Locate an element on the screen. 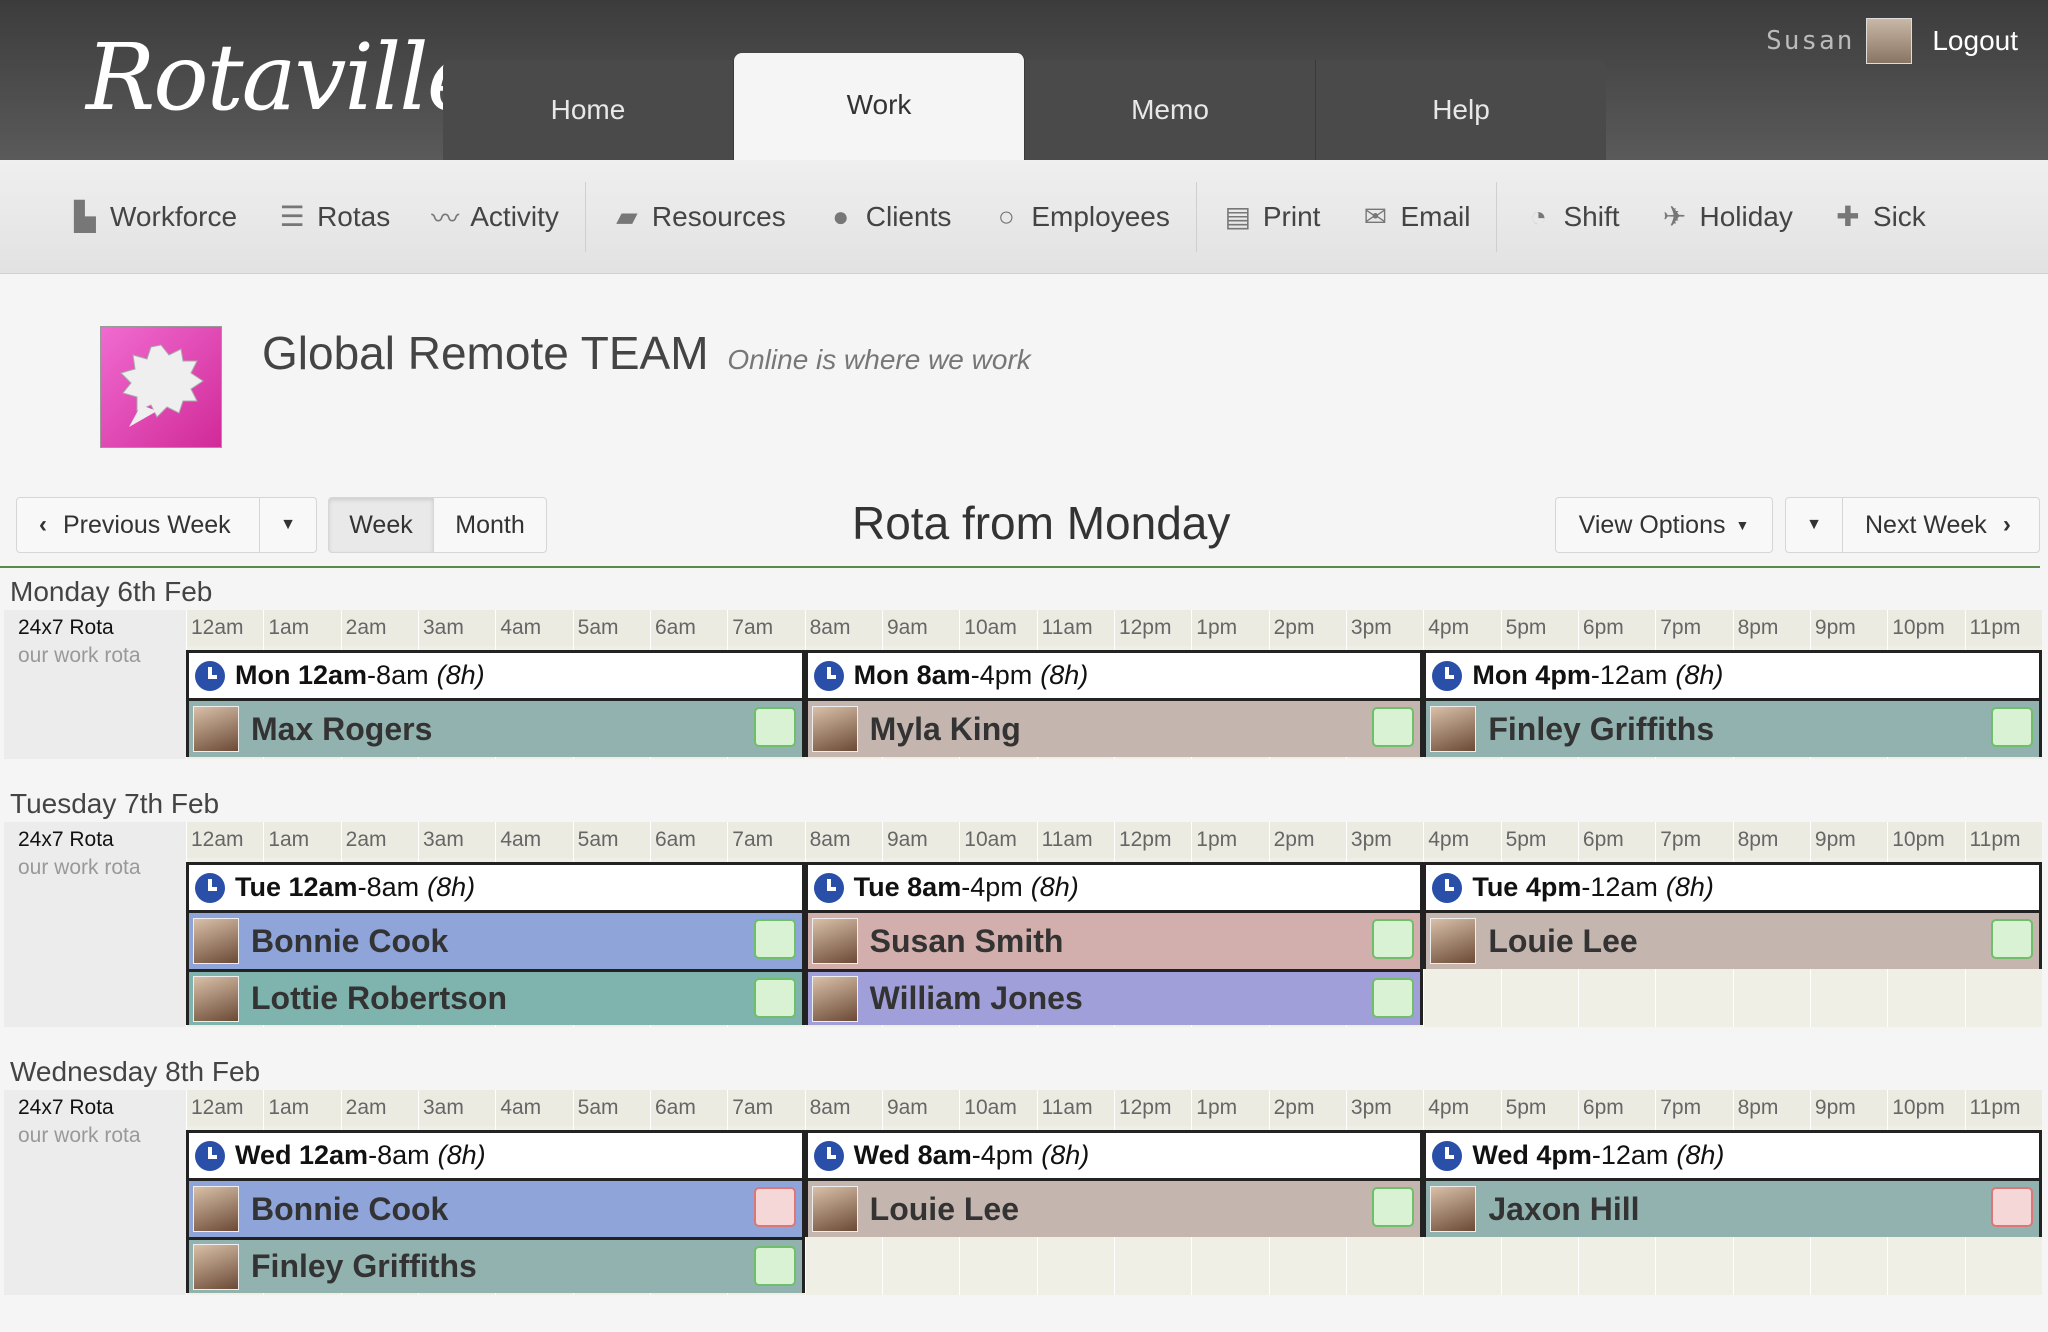  shift-start: Wed 4pm is located at coordinates (1532, 1155).